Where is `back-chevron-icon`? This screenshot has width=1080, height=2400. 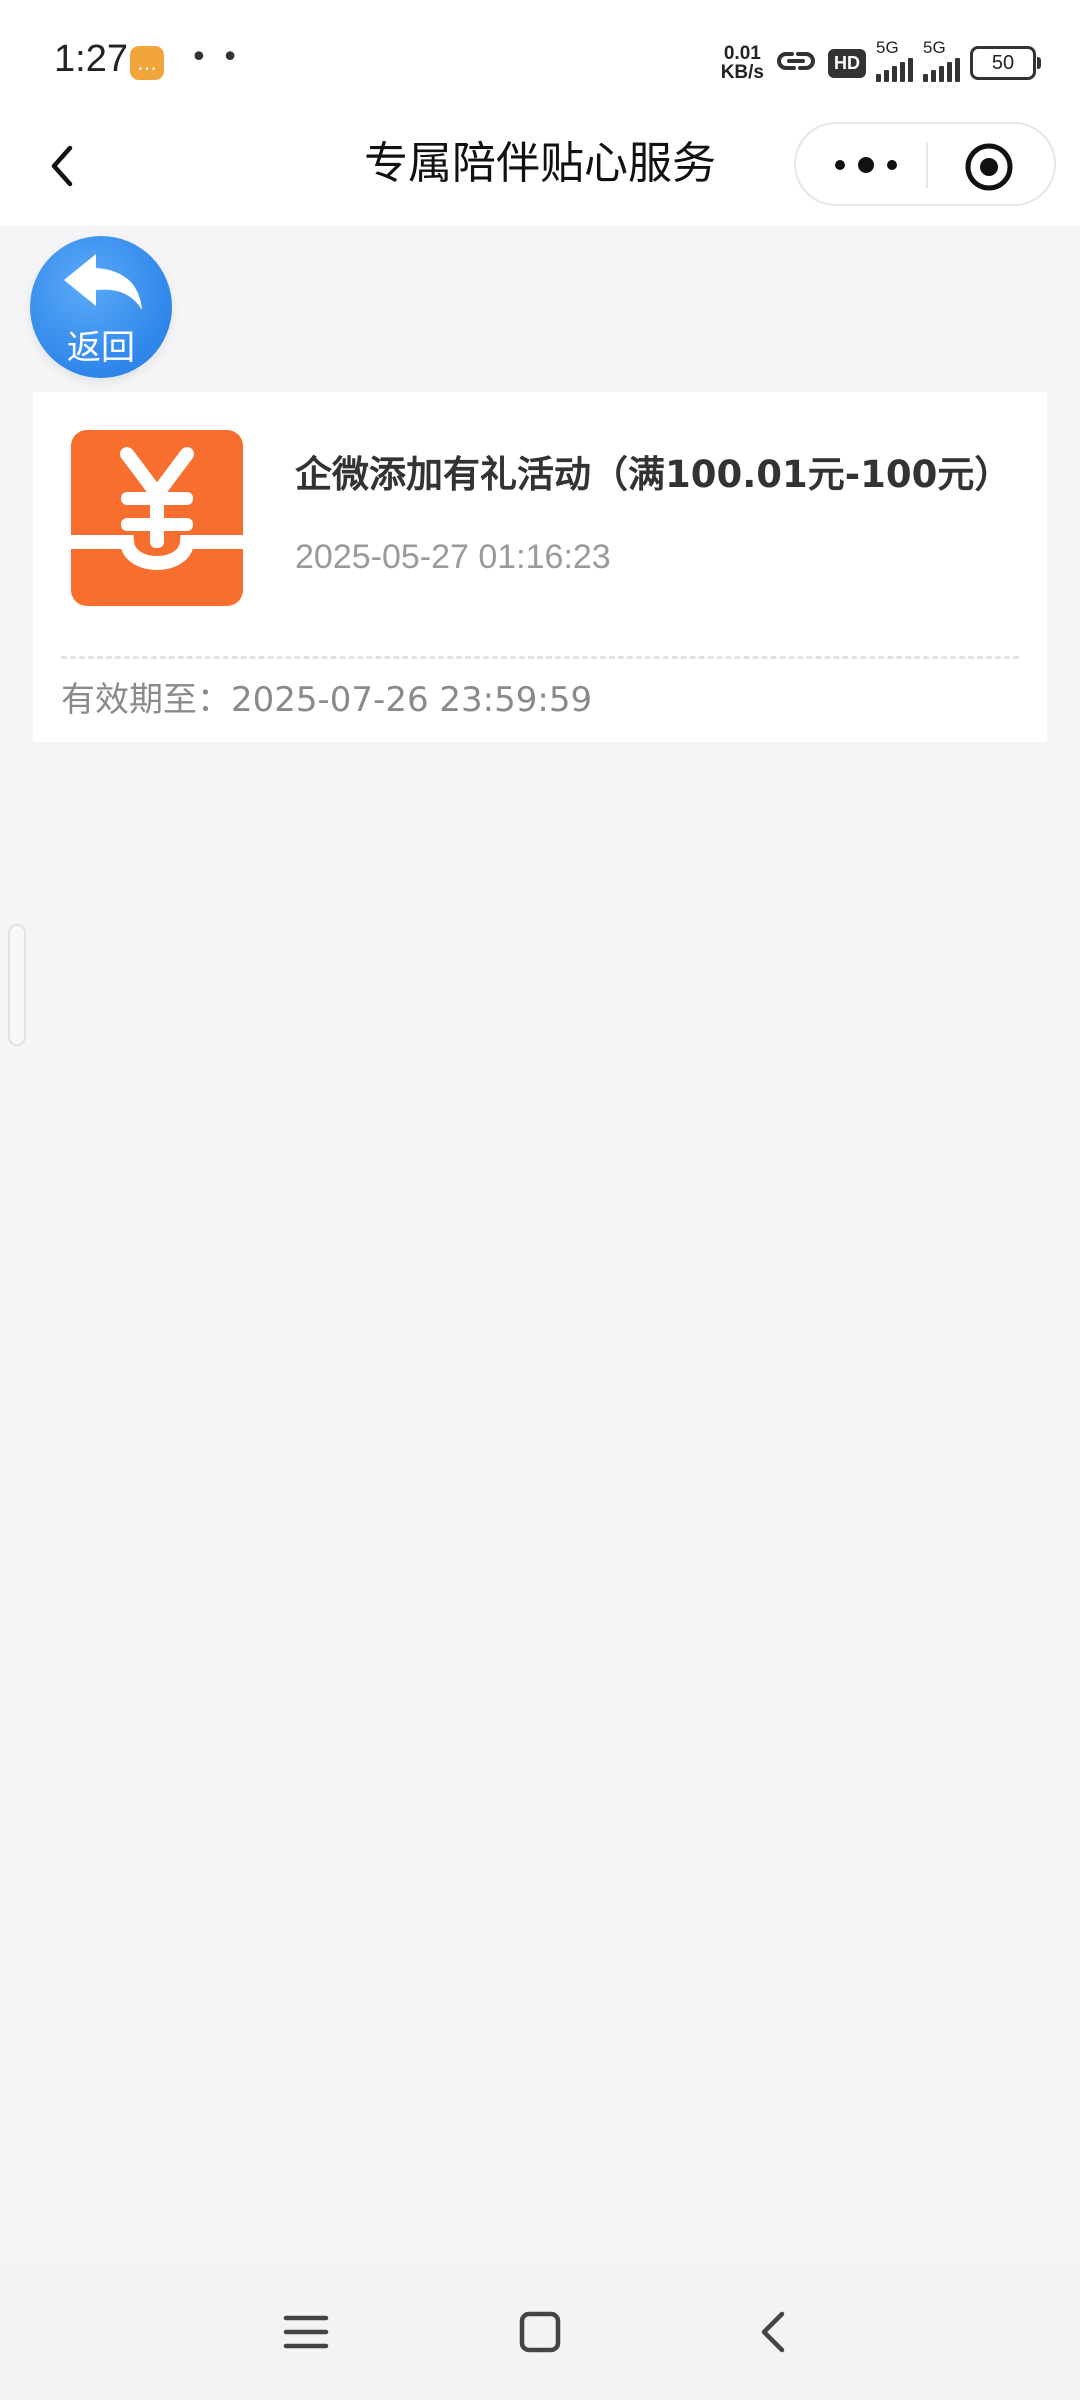 back-chevron-icon is located at coordinates (70, 166).